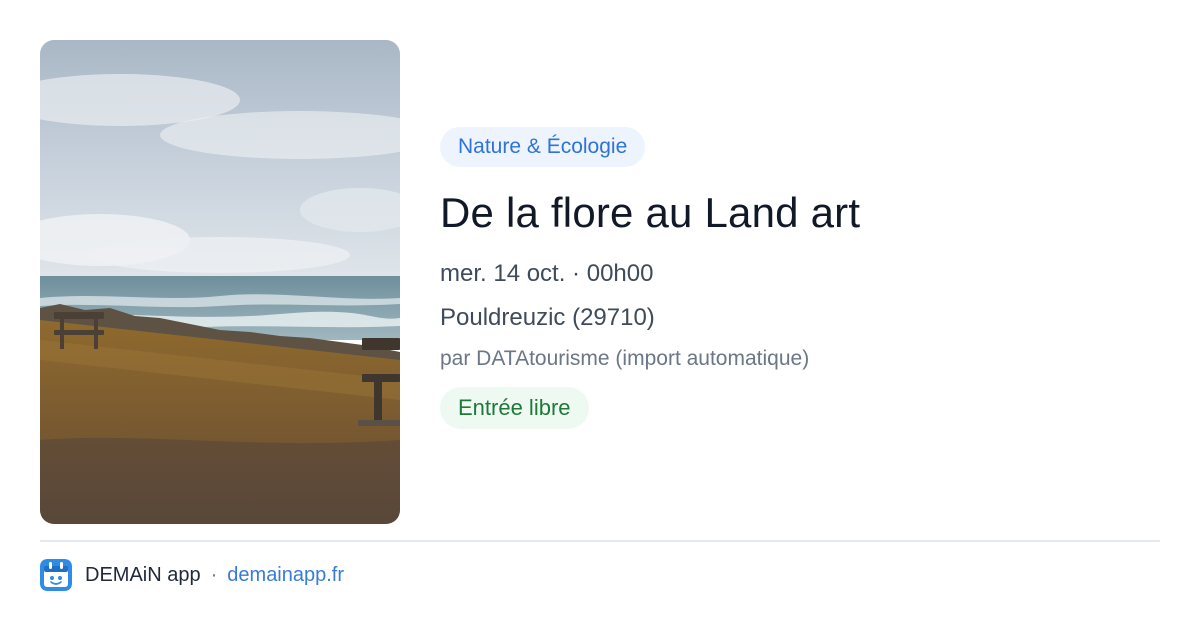  I want to click on event-organizer: par DATAtourisme (import automatique), so click(625, 358).